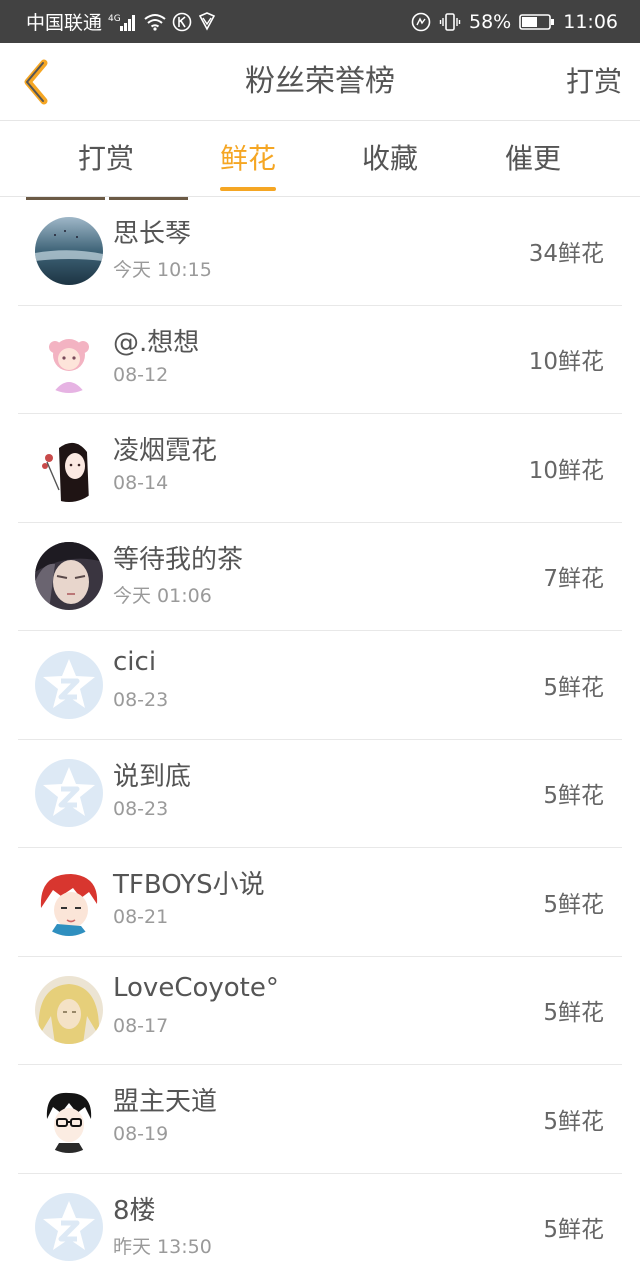 The image size is (640, 1280). Describe the element at coordinates (162, 1246) in the screenshot. I see `fan-time: 昨天 13:50` at that location.